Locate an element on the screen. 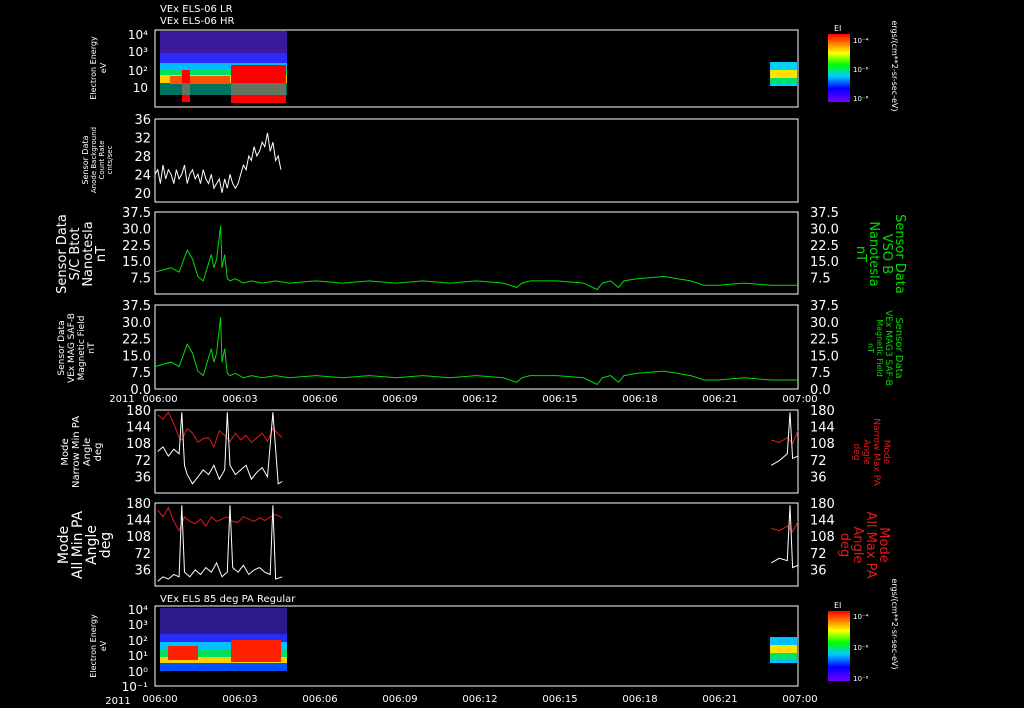 Image resolution: width=1024 pixels, height=708 pixels. spec7-purple is located at coordinates (223, 621).